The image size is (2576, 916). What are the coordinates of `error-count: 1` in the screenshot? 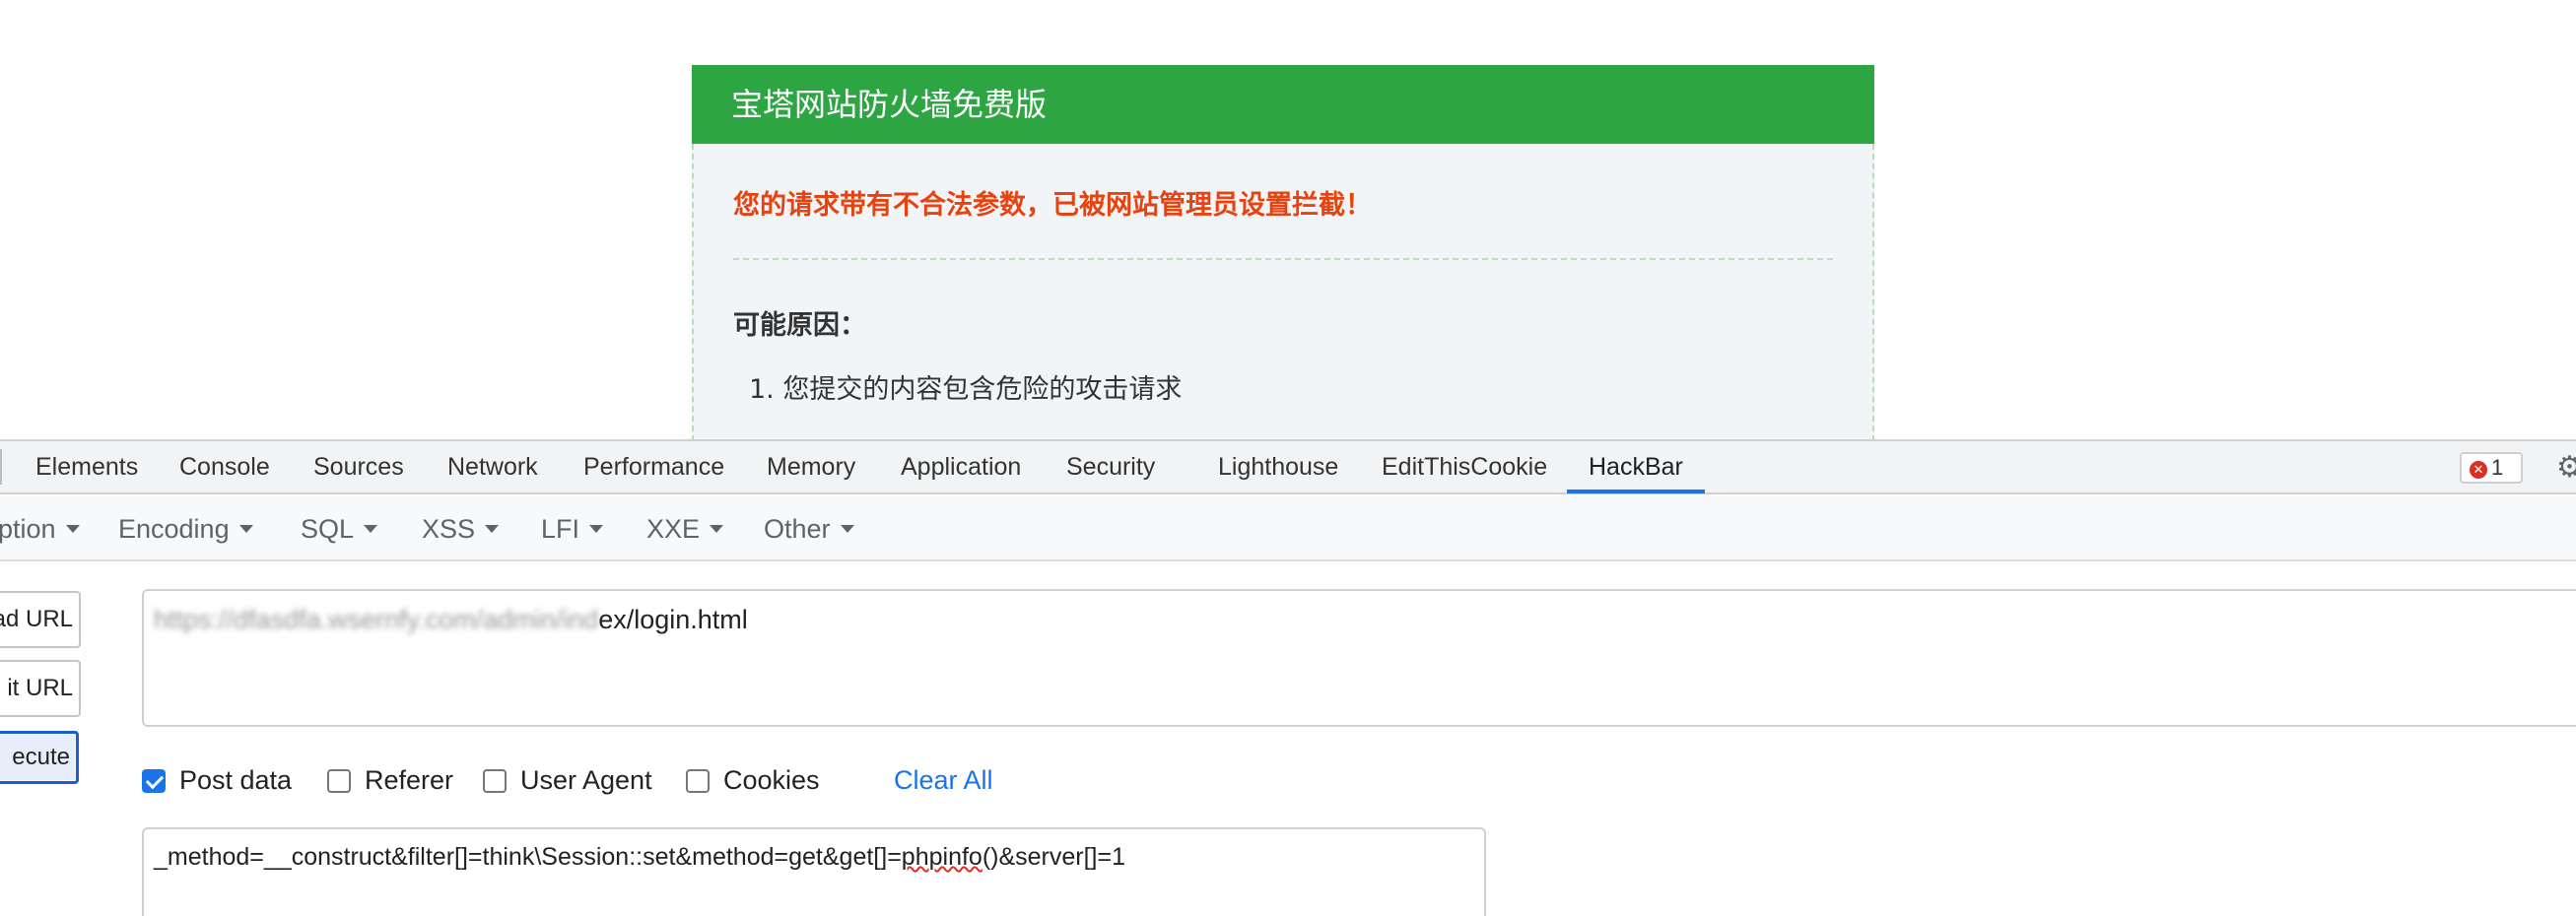 It's located at (2497, 468).